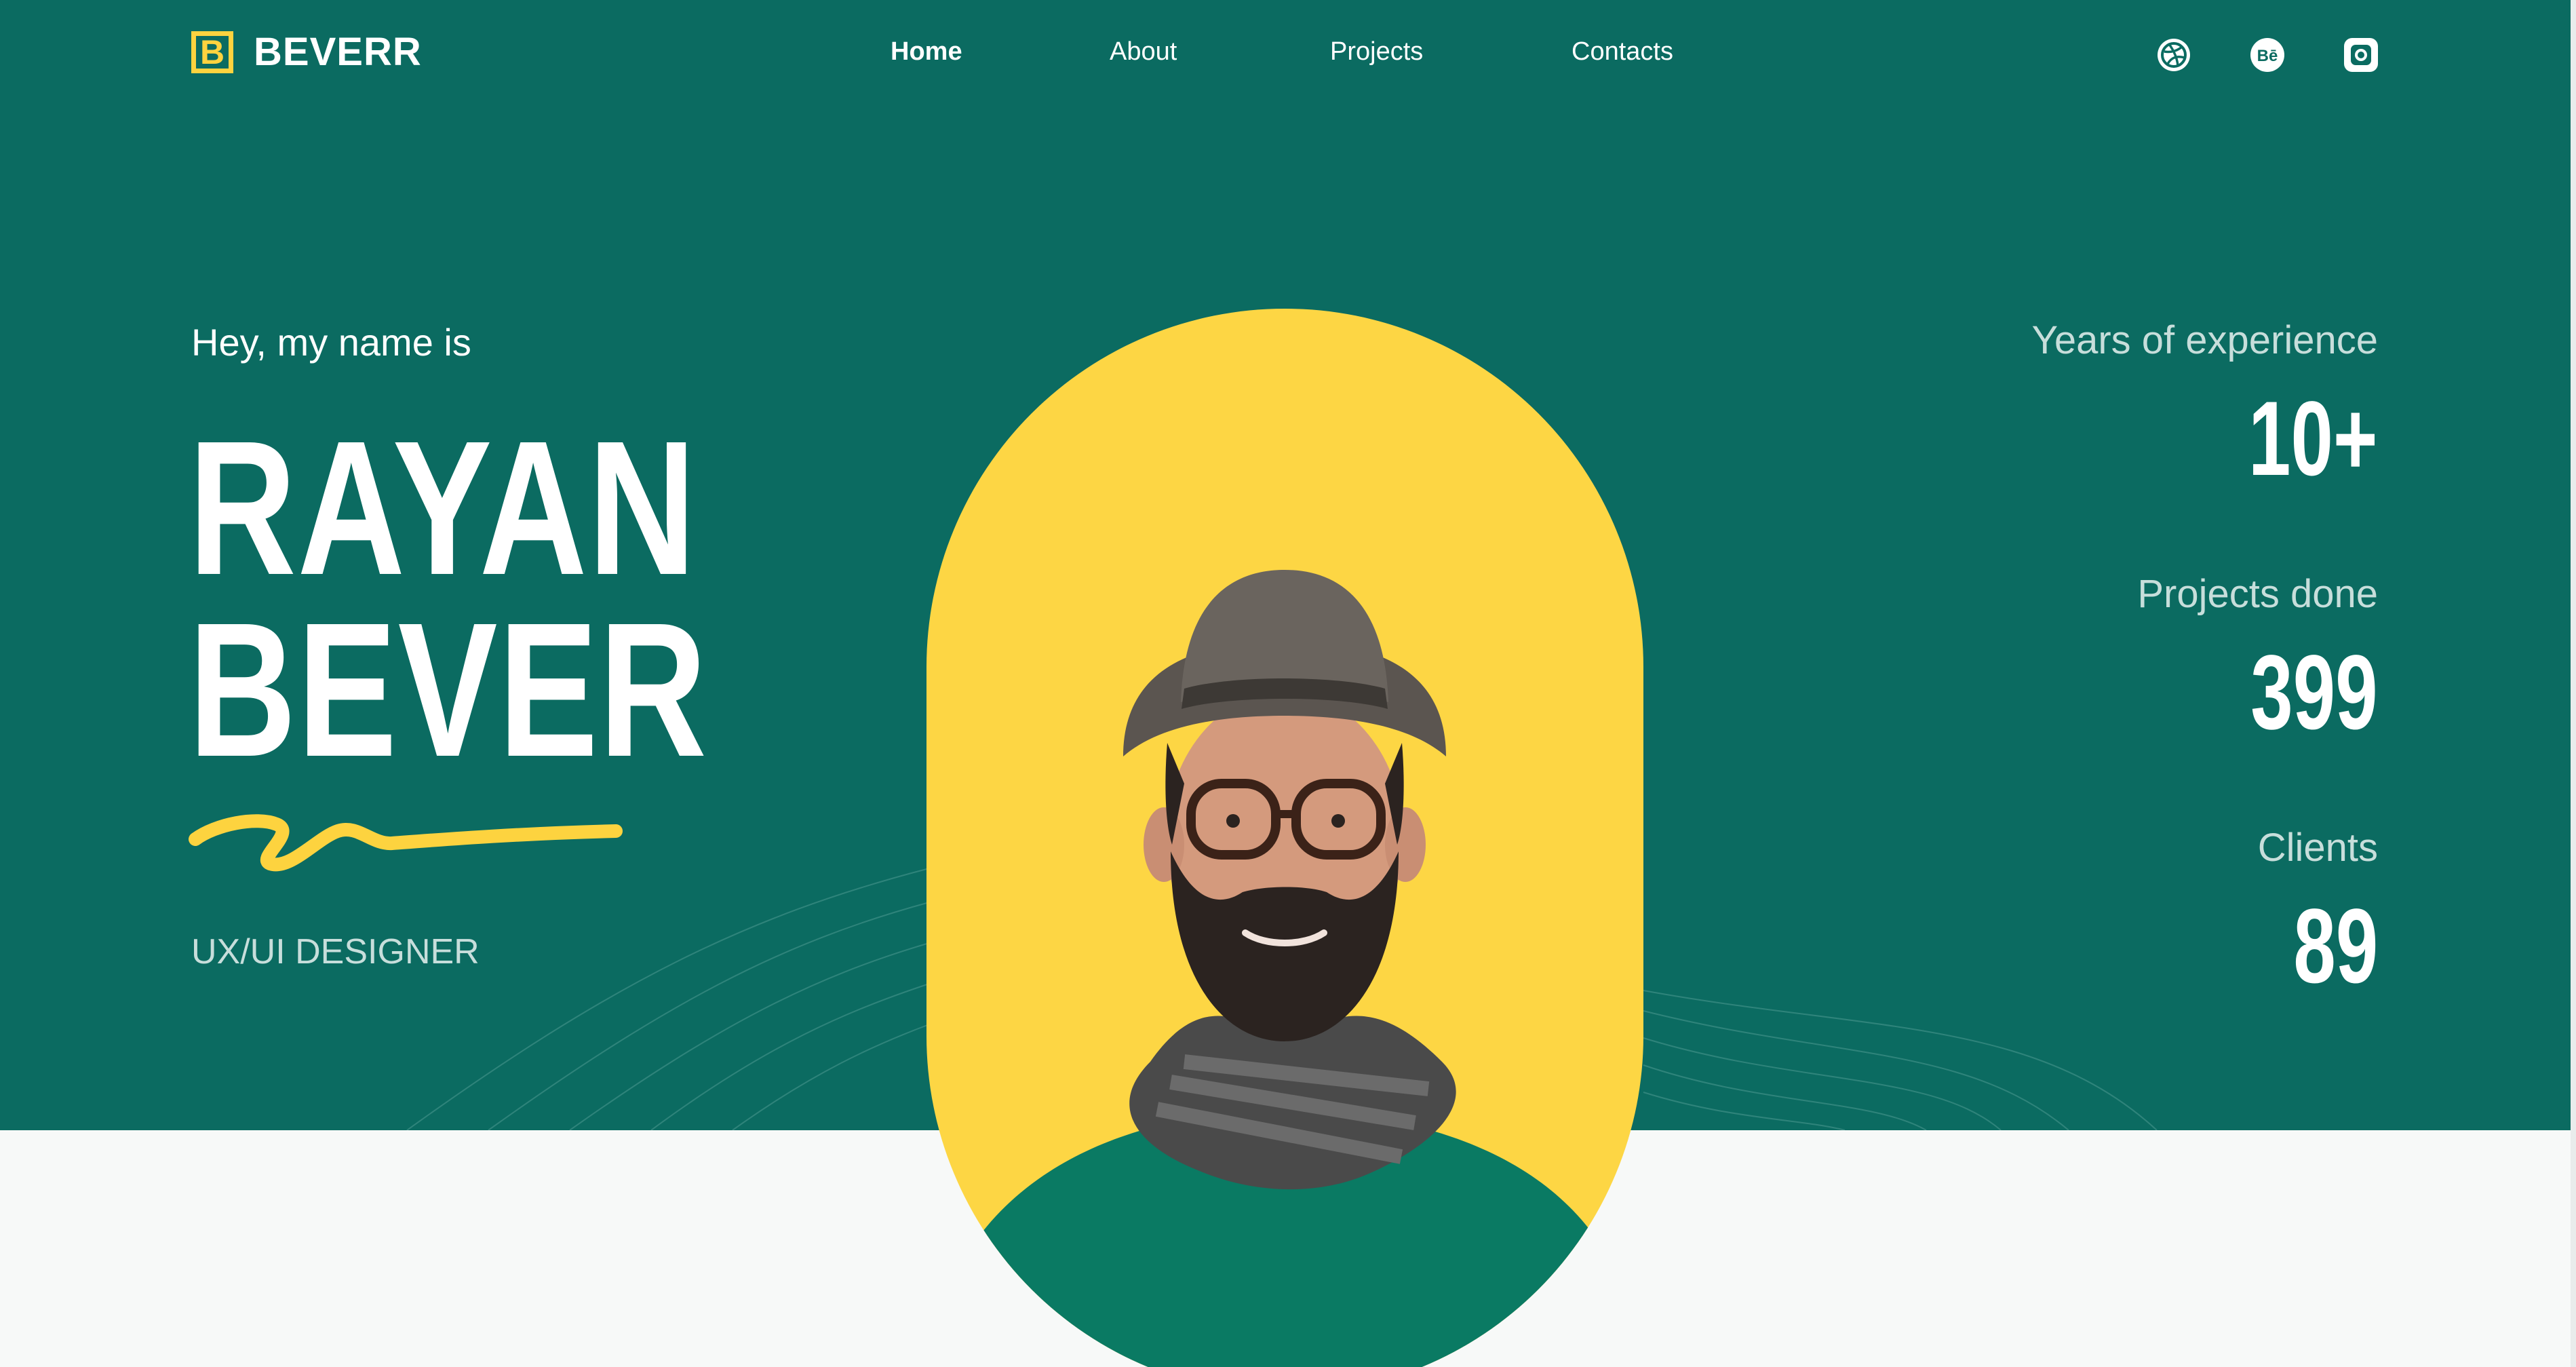  Describe the element at coordinates (2317, 848) in the screenshot. I see `stat-label: Clients` at that location.